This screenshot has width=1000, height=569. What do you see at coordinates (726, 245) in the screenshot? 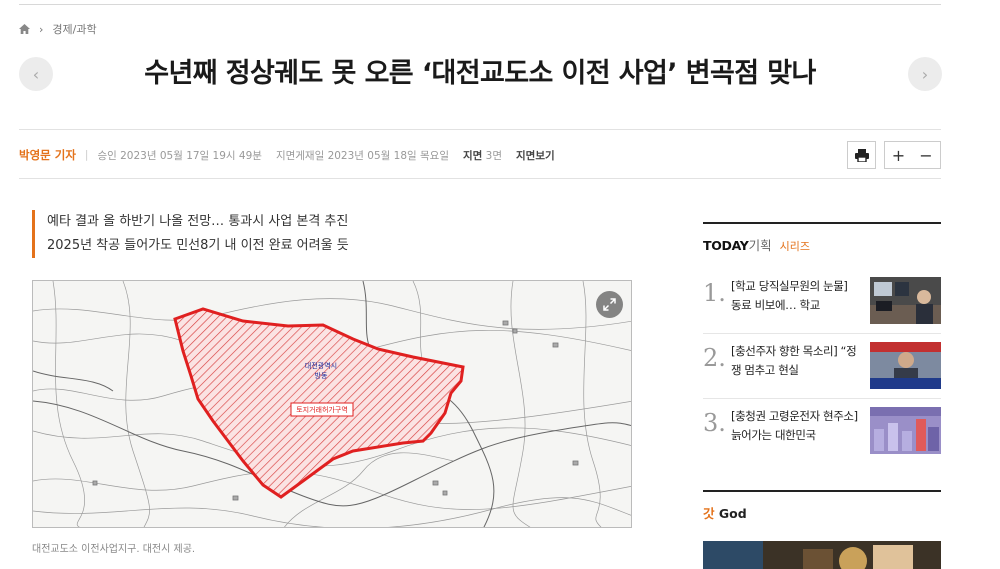
I see `today-label: TODAY` at bounding box center [726, 245].